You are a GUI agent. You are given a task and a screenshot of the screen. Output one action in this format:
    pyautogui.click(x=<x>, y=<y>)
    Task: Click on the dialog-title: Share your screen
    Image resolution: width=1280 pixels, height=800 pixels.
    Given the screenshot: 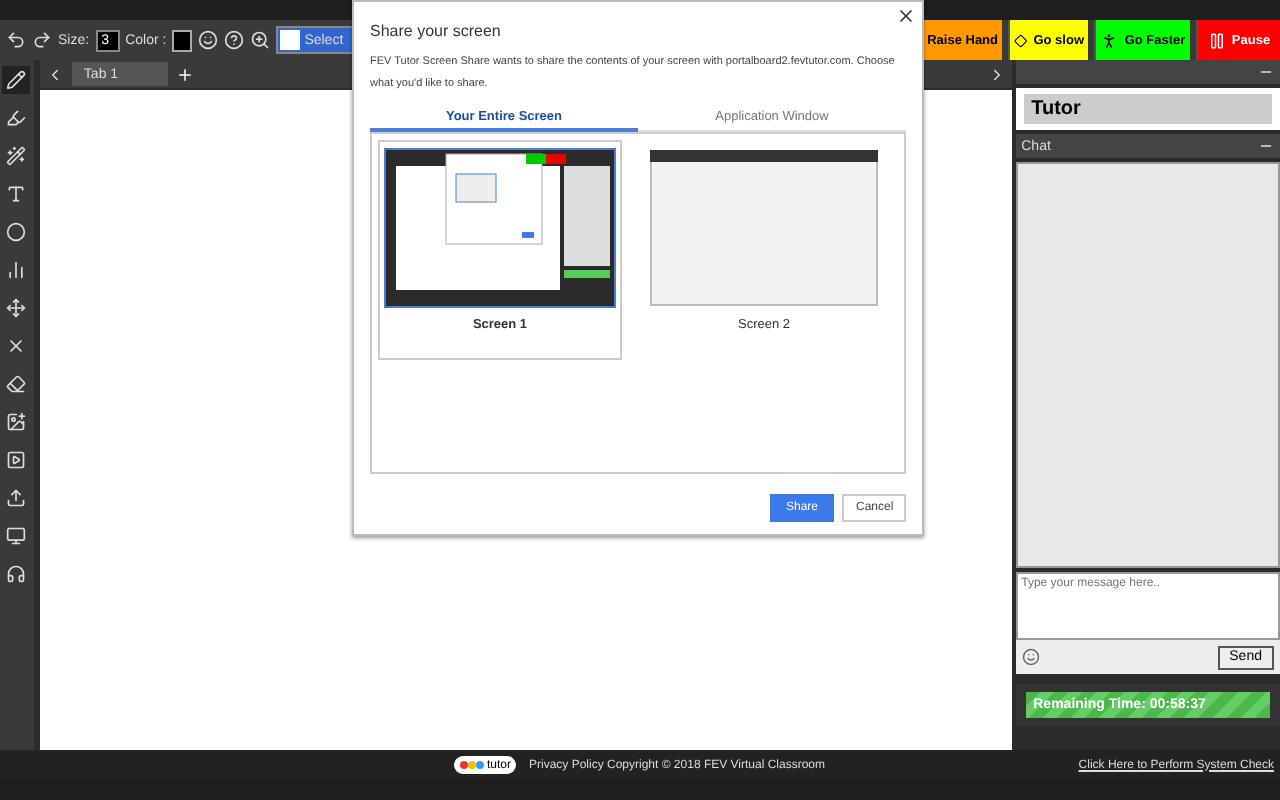 What is the action you would take?
    pyautogui.click(x=436, y=31)
    